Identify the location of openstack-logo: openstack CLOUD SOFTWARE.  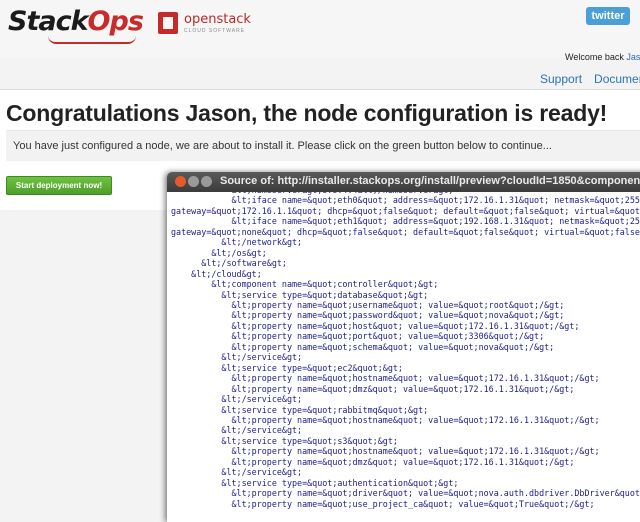
(218, 27).